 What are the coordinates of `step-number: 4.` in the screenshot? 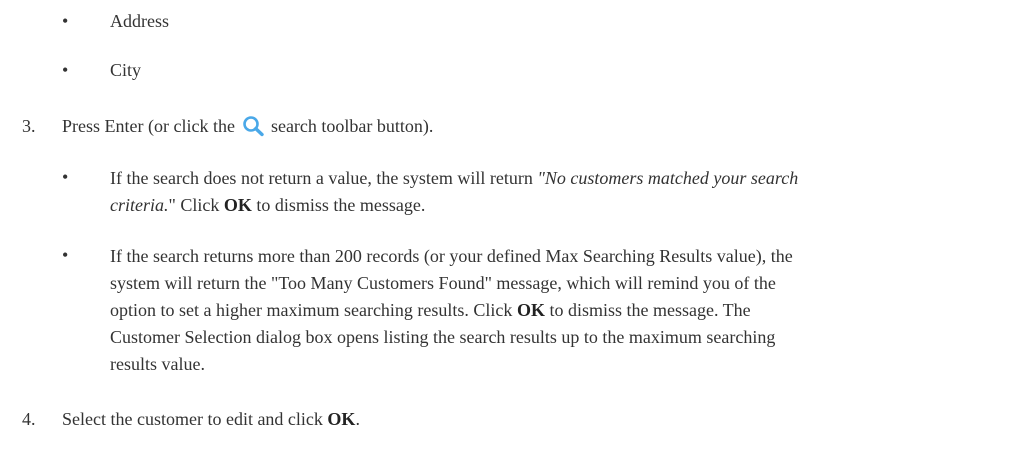 It's located at (29, 419).